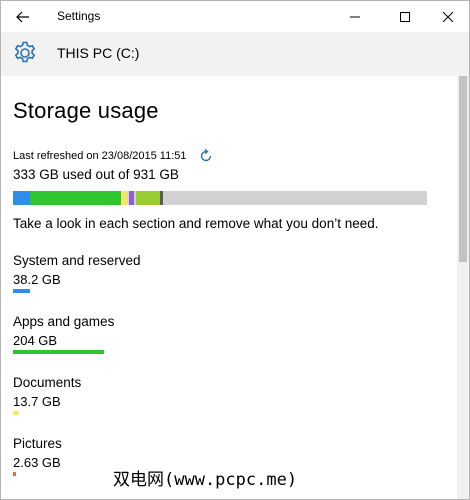 The image size is (470, 500). What do you see at coordinates (163, 273) in the screenshot?
I see `category-system-and-reserved: System and reserved 38.2 GB` at bounding box center [163, 273].